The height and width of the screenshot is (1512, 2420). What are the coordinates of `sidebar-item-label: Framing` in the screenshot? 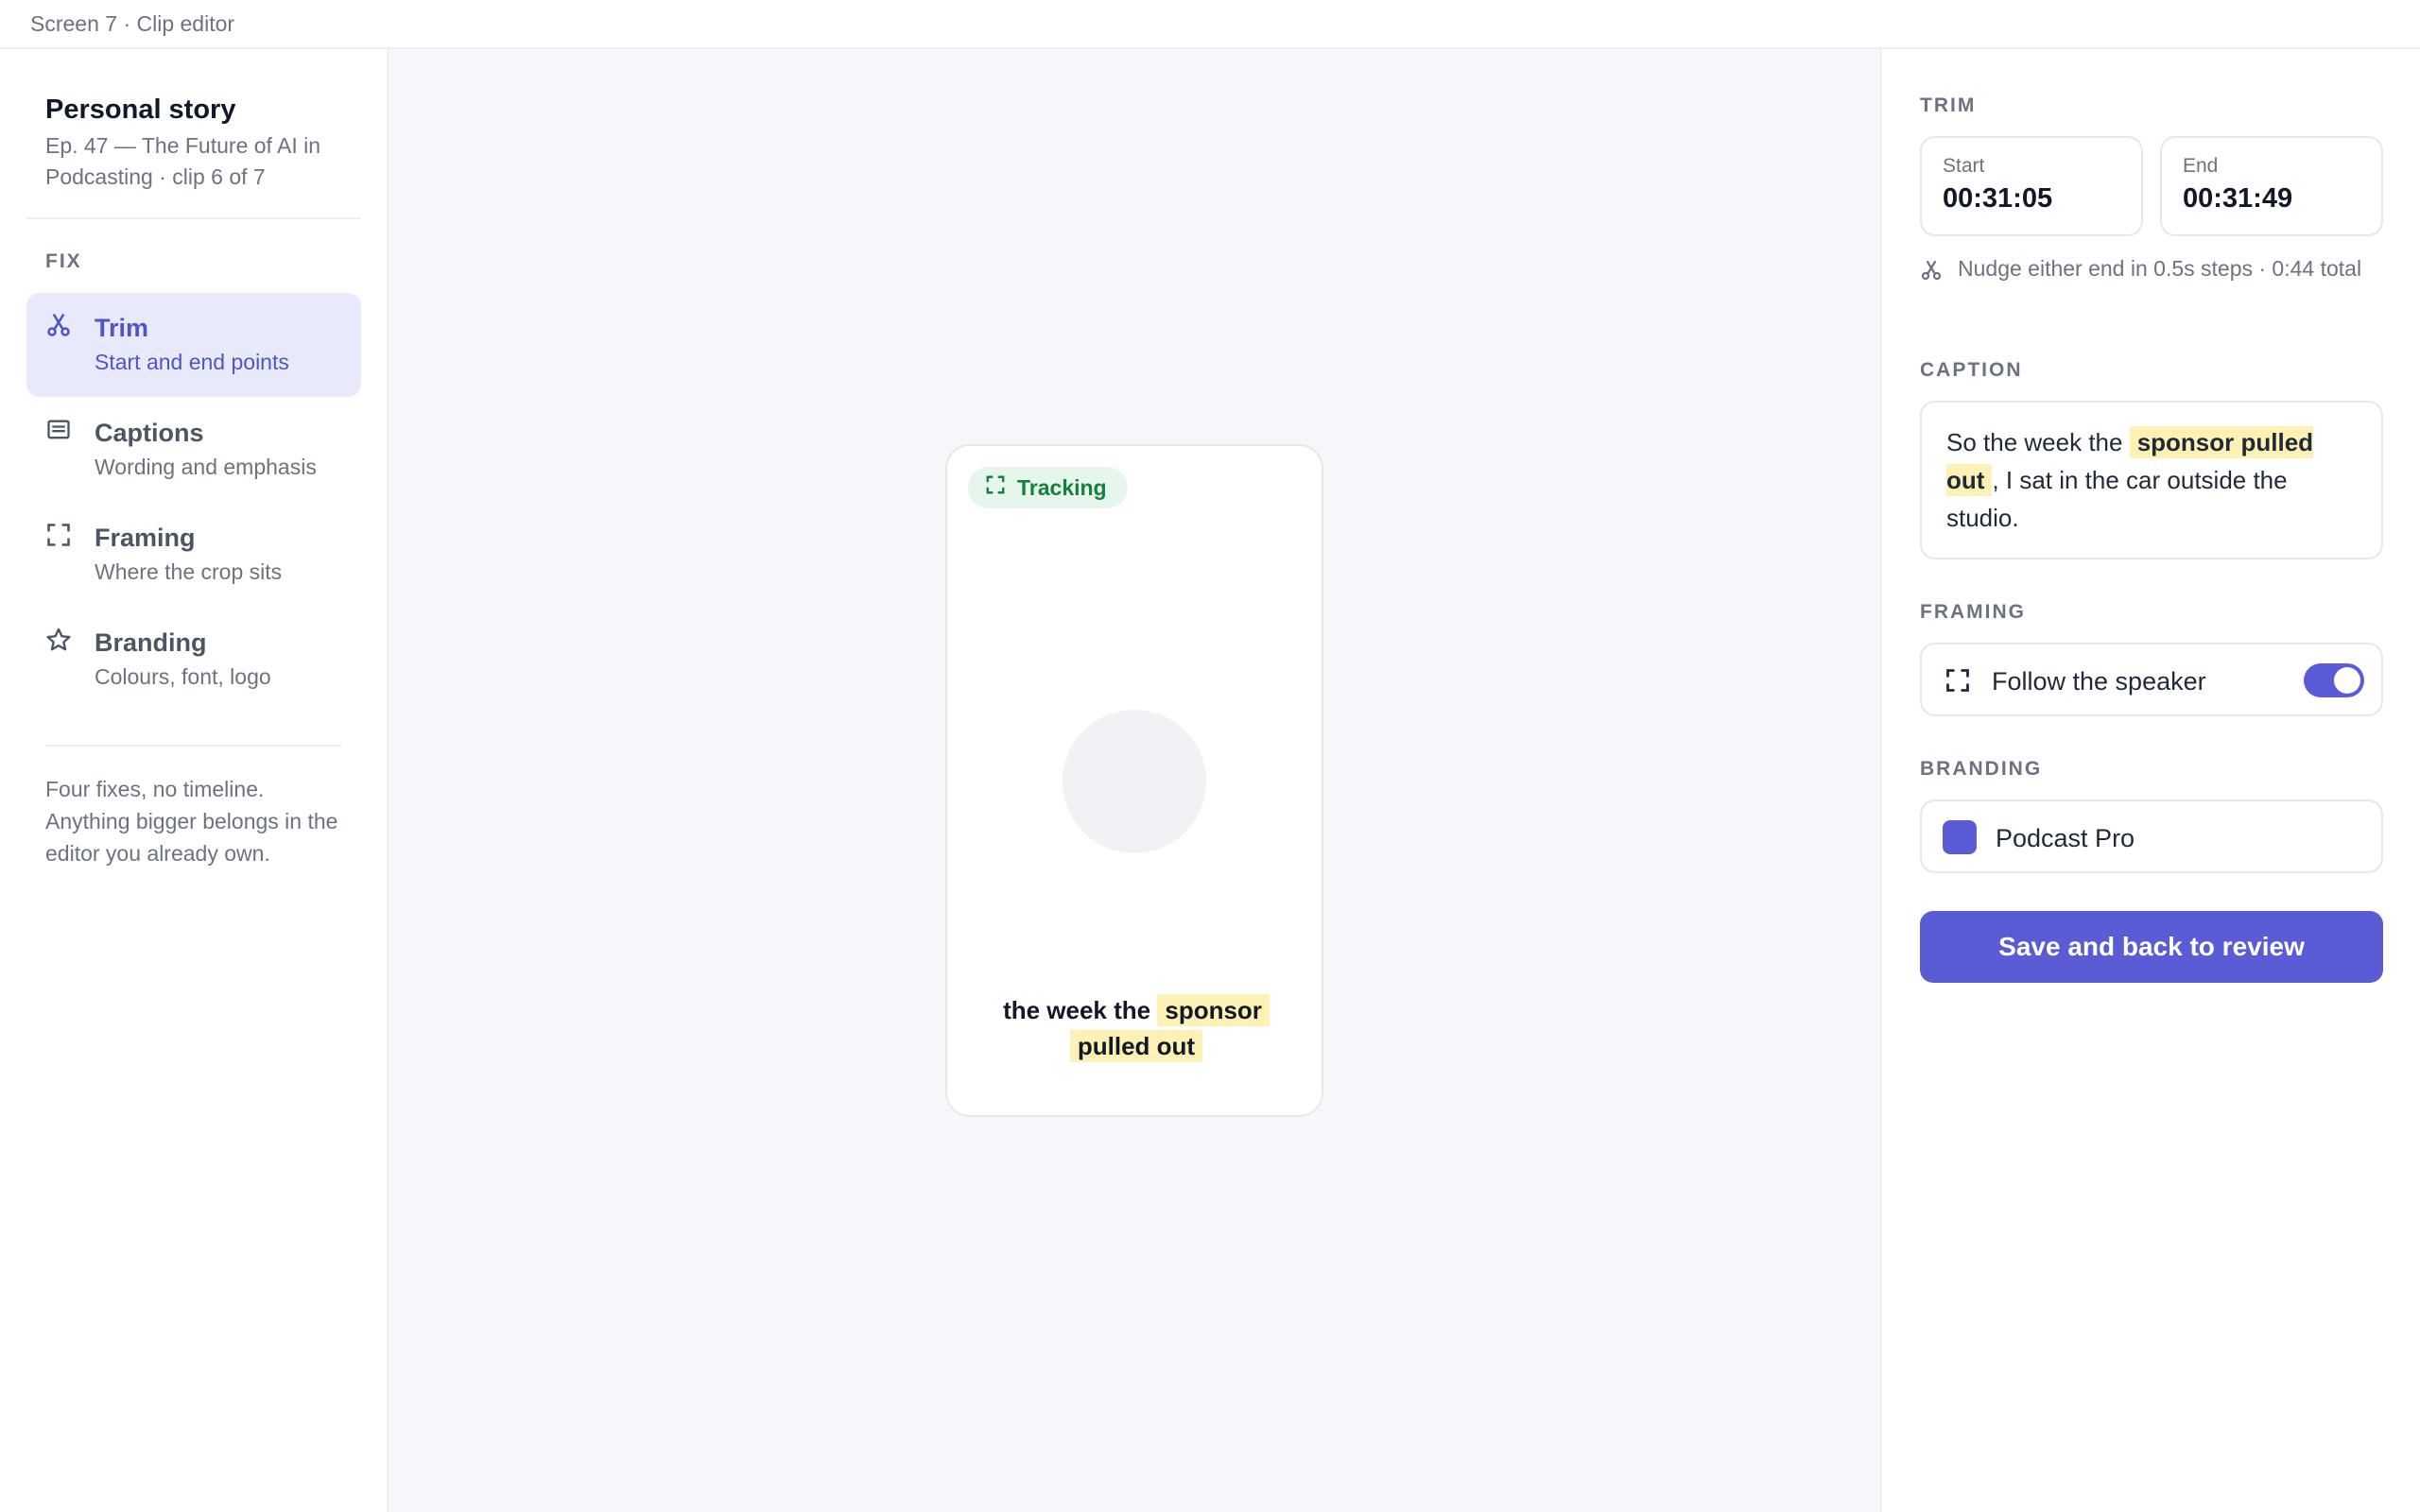 It's located at (145, 538).